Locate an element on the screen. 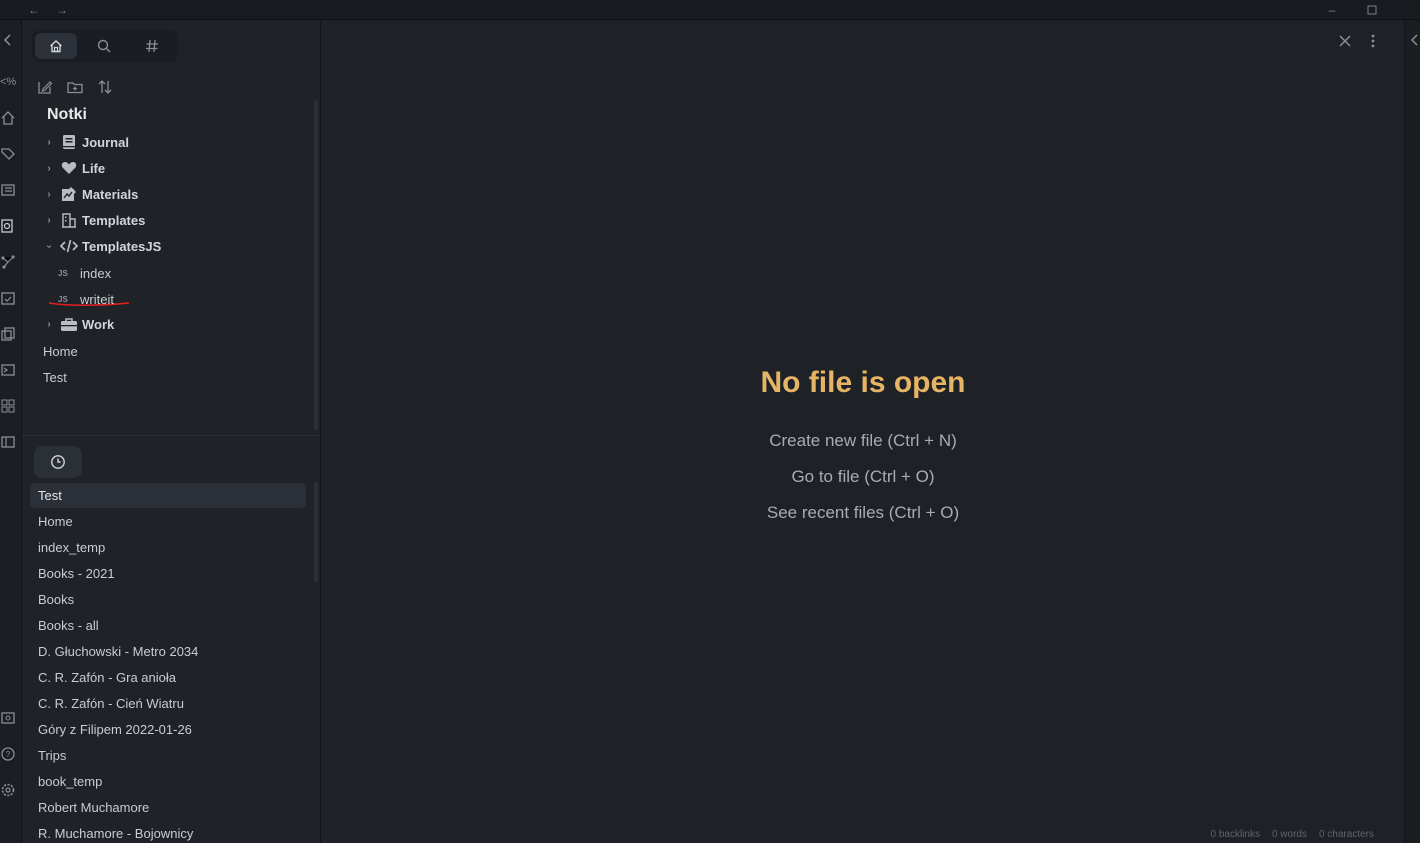 The width and height of the screenshot is (1420, 843). title-bar: ← → – is located at coordinates (710, 10).